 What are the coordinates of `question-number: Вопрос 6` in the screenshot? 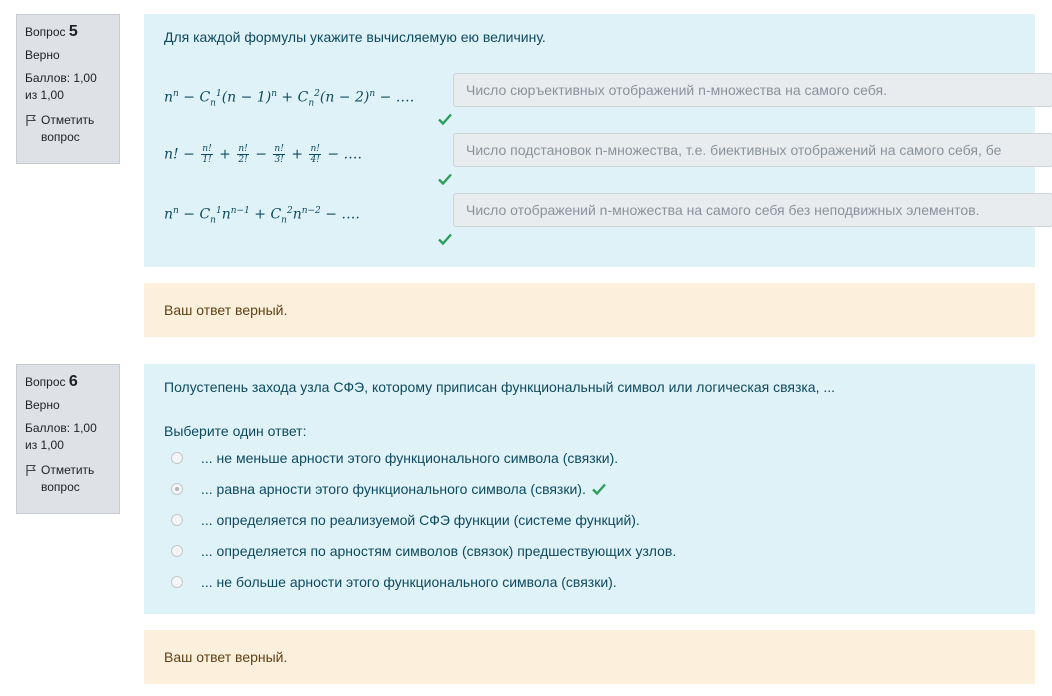 It's located at (51, 381).